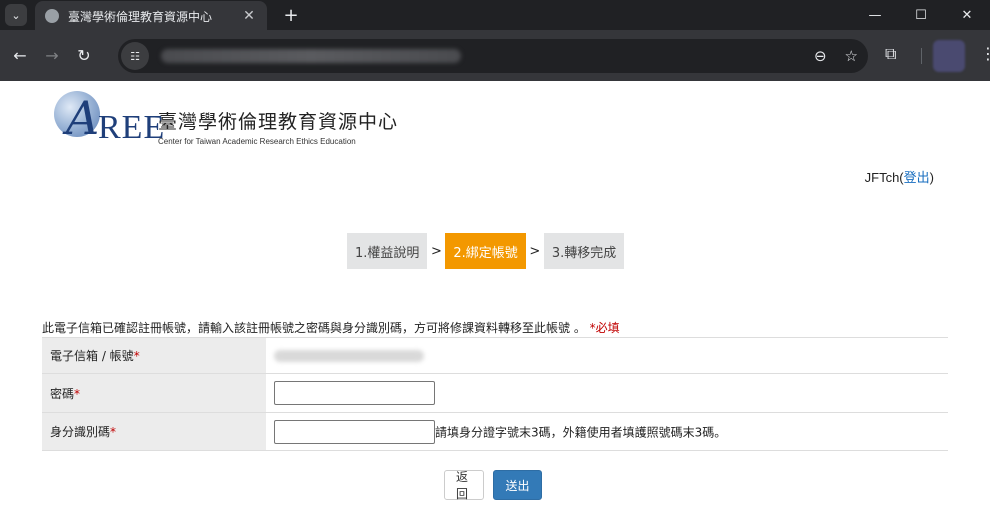 Image resolution: width=990 pixels, height=515 pixels. I want to click on zoom-icon: ⊖, so click(820, 56).